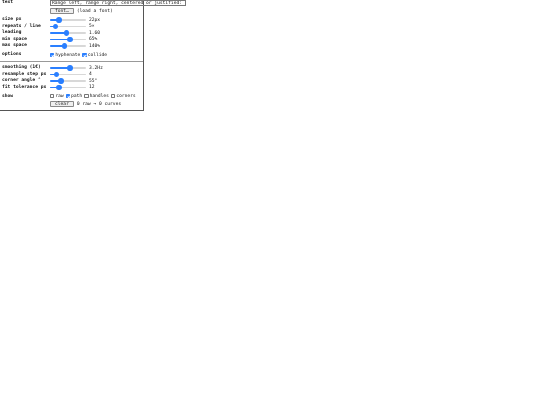 This screenshot has width=540, height=405. I want to click on raw-toggle: raw, so click(57, 96).